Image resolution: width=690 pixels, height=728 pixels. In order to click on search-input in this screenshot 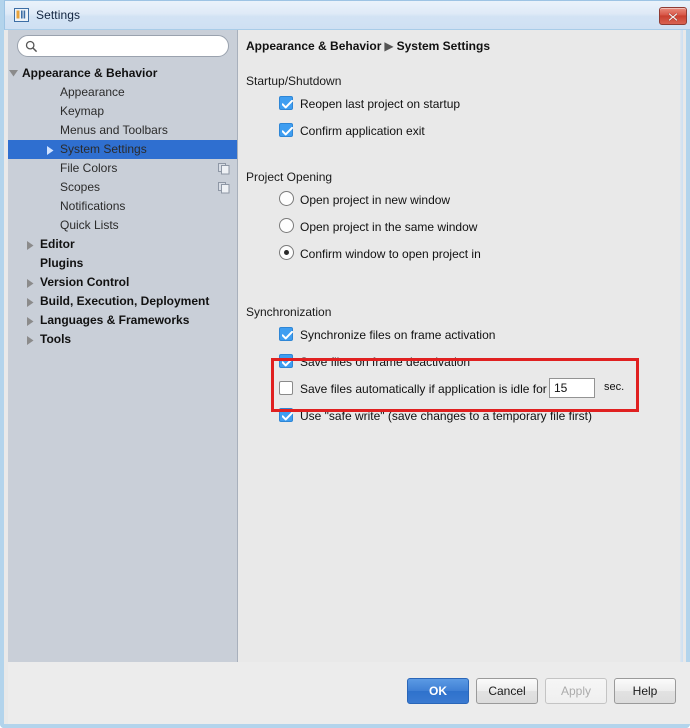, I will do `click(123, 46)`.